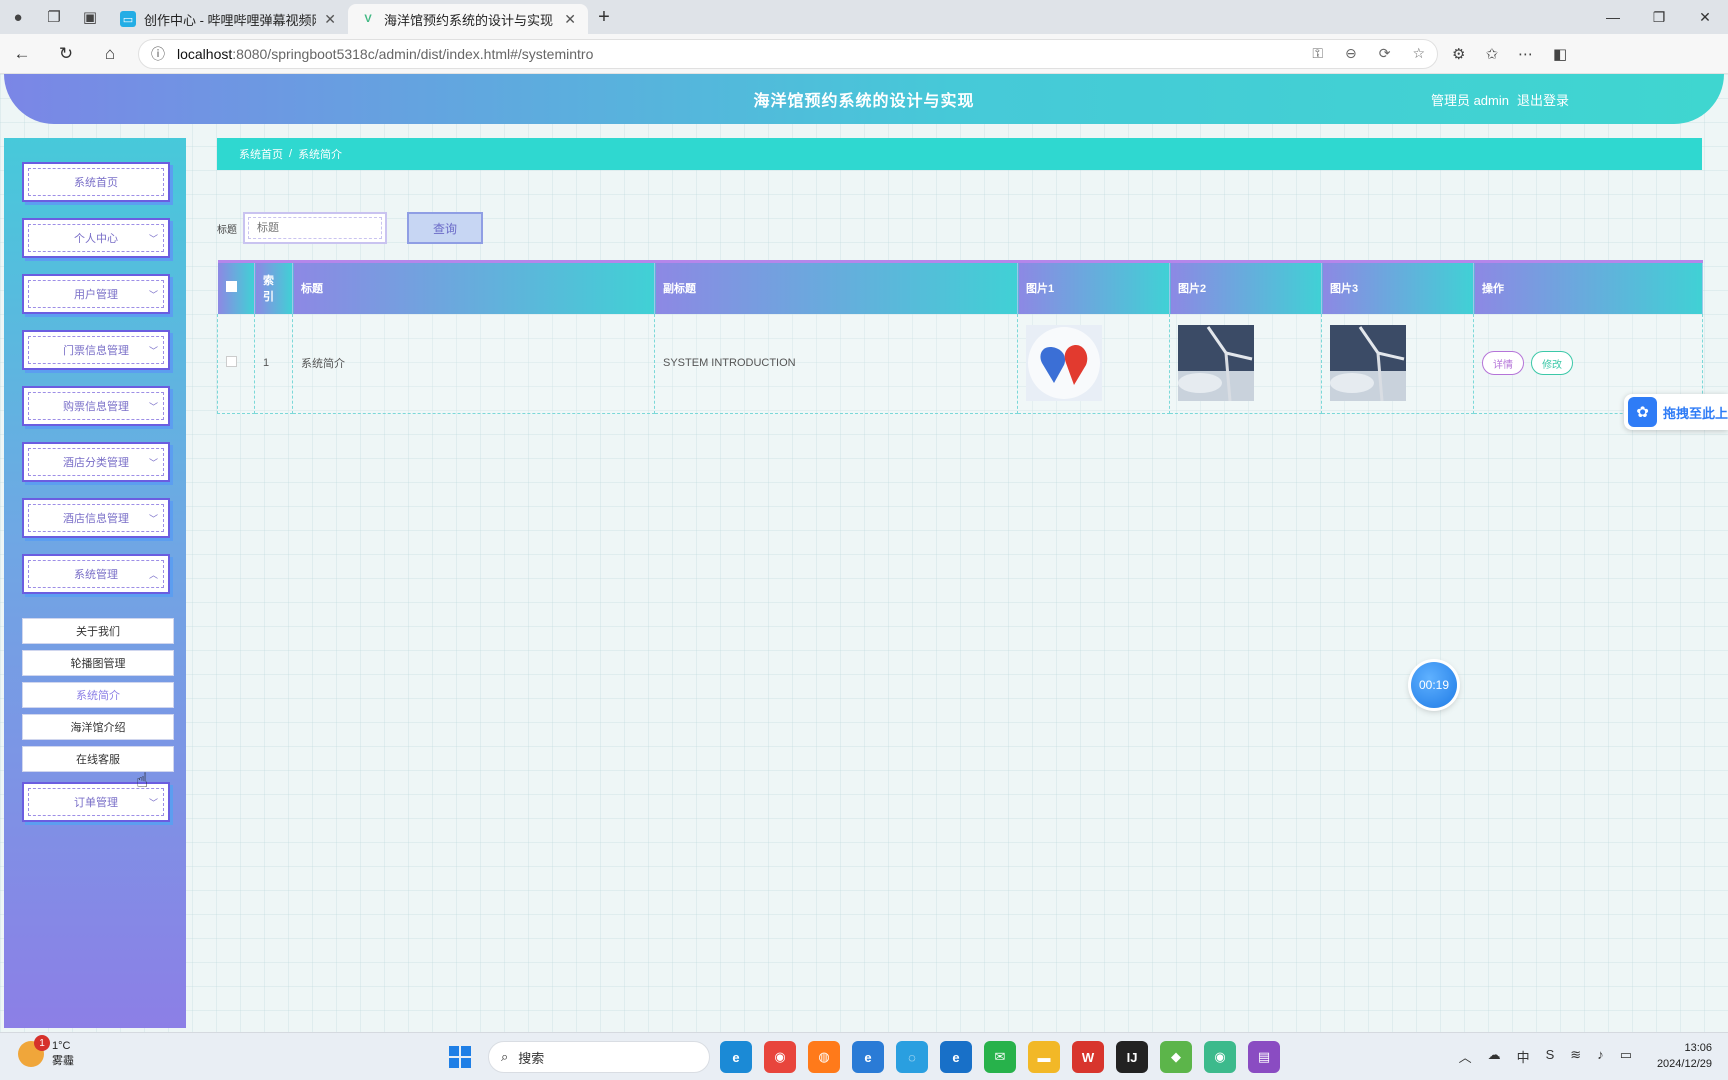  Describe the element at coordinates (1176, 1057) in the screenshot. I see `app-icon: ◆` at that location.